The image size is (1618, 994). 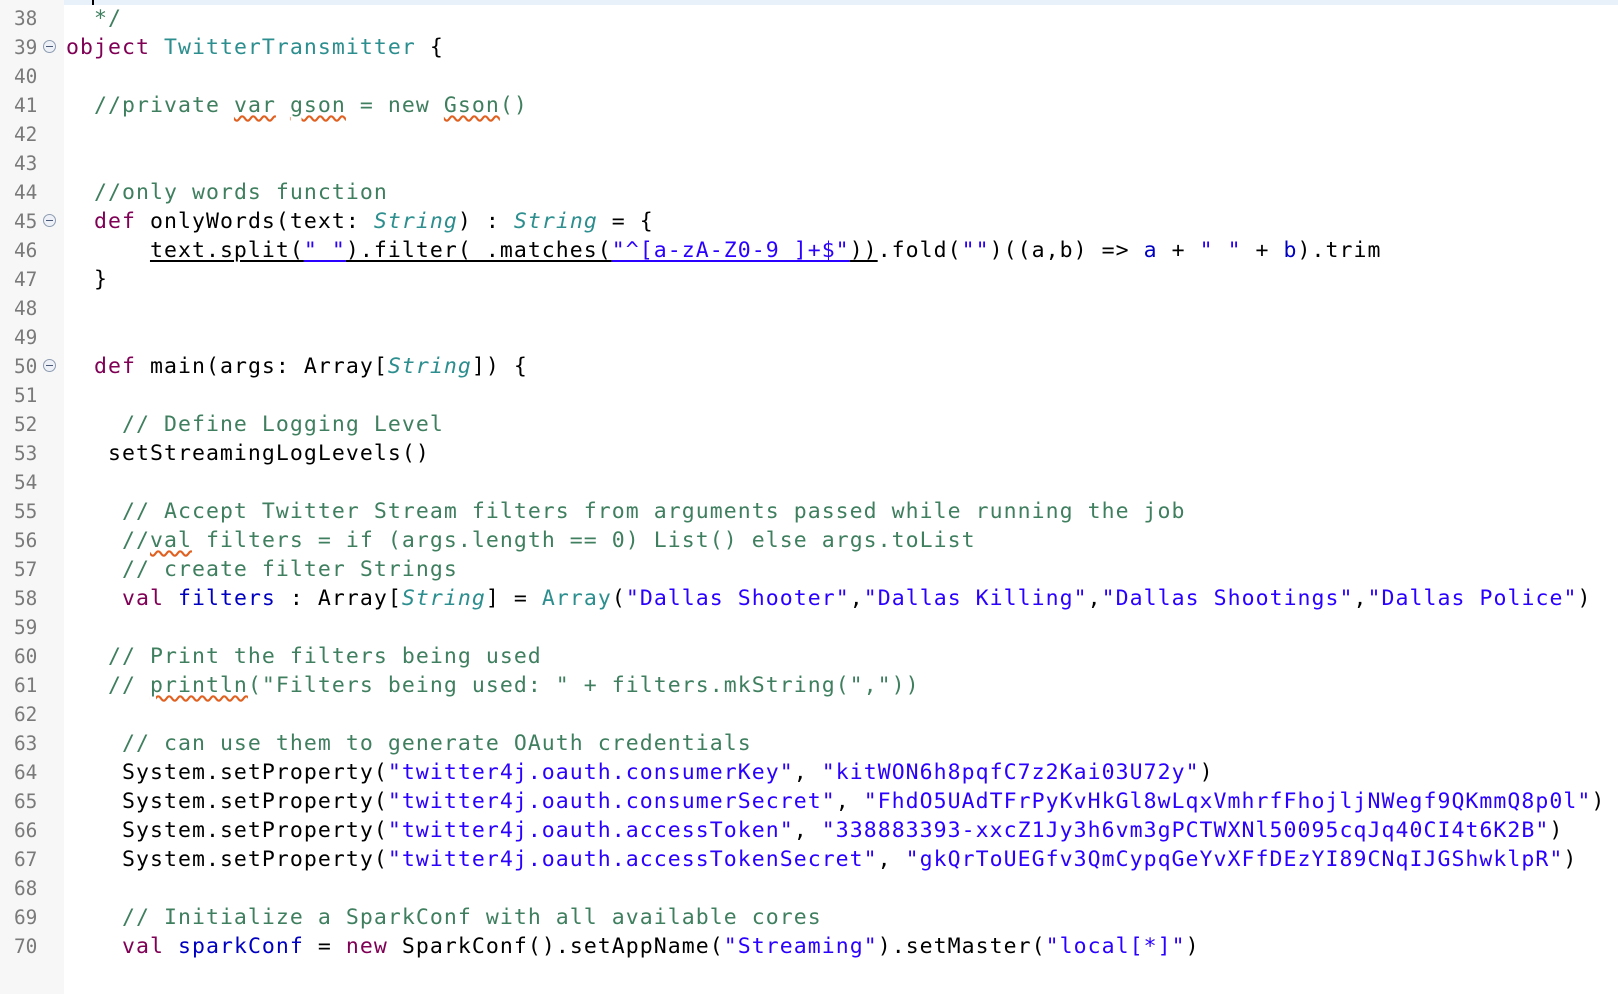 I want to click on code-token: setStreamingLogLevels(), so click(x=268, y=453).